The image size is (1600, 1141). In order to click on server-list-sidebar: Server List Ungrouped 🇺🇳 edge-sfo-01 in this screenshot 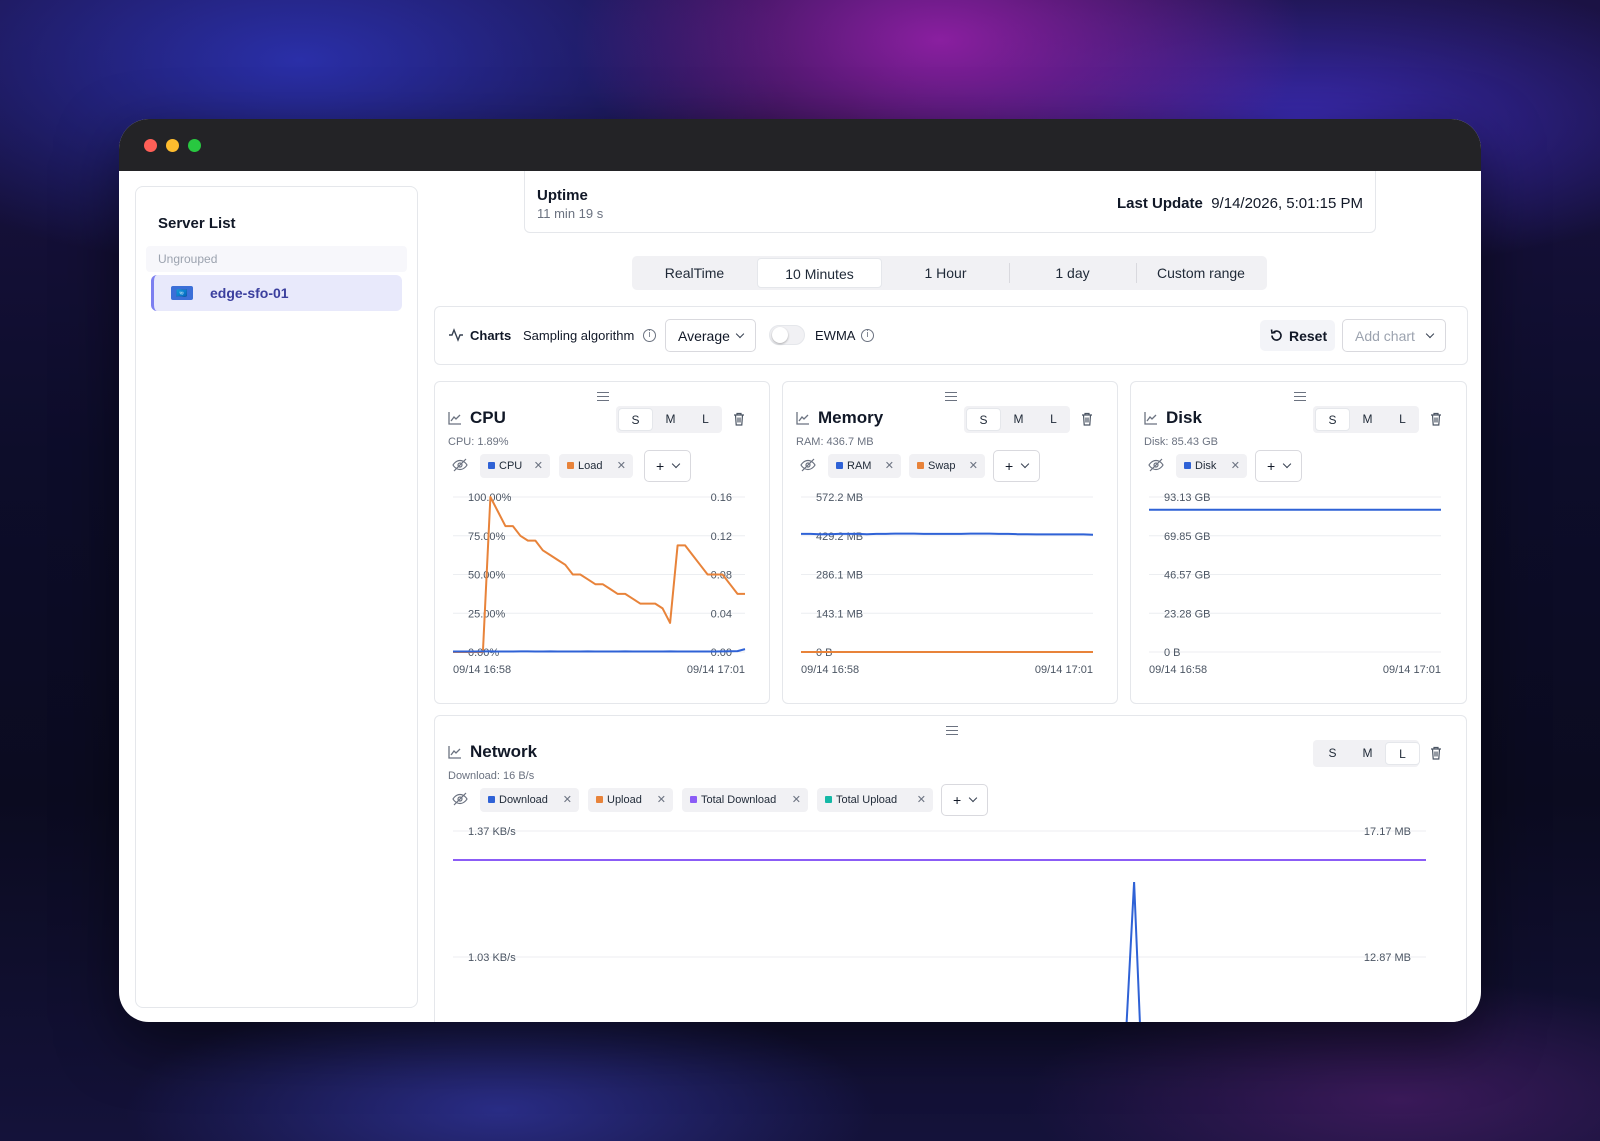, I will do `click(276, 597)`.